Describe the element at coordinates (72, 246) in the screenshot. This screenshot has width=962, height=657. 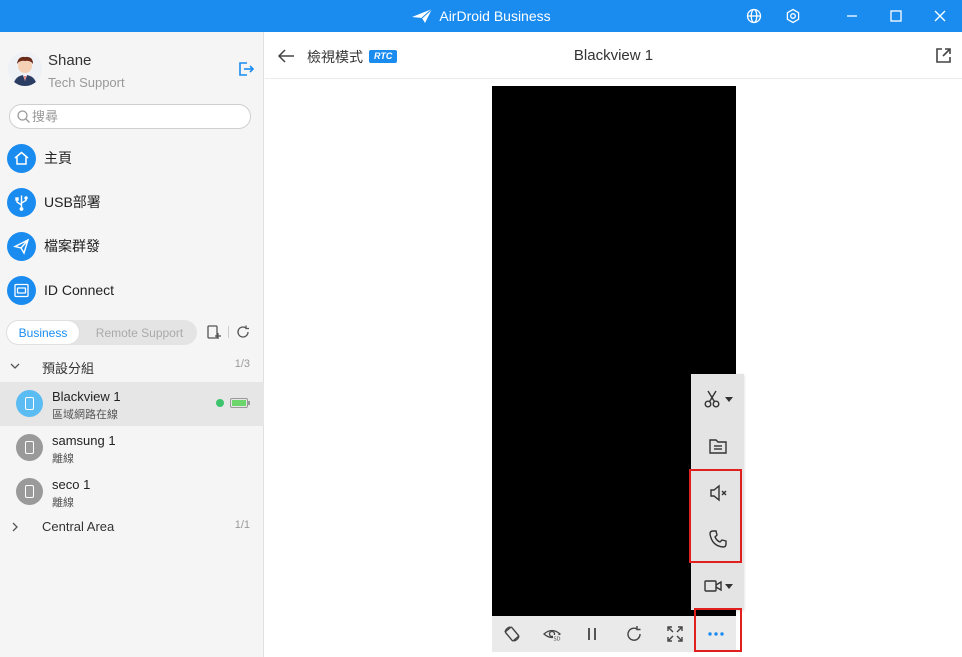
I see `nav-label: 檔案群發` at that location.